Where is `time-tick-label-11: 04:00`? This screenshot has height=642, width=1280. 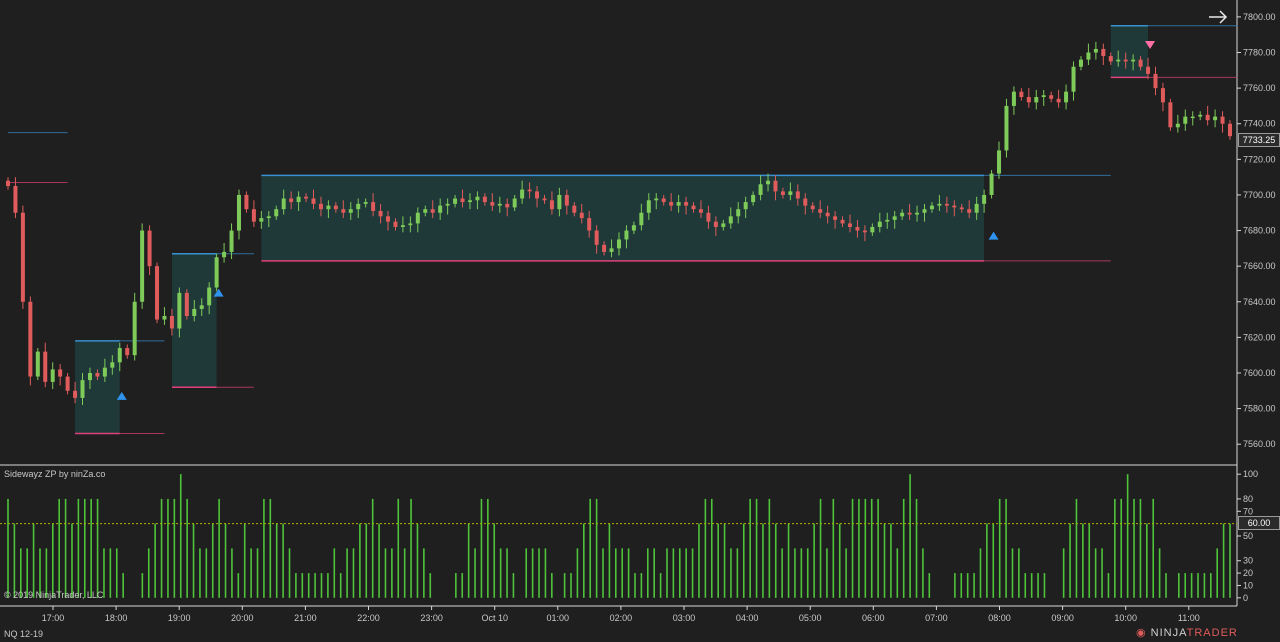 time-tick-label-11: 04:00 is located at coordinates (747, 618).